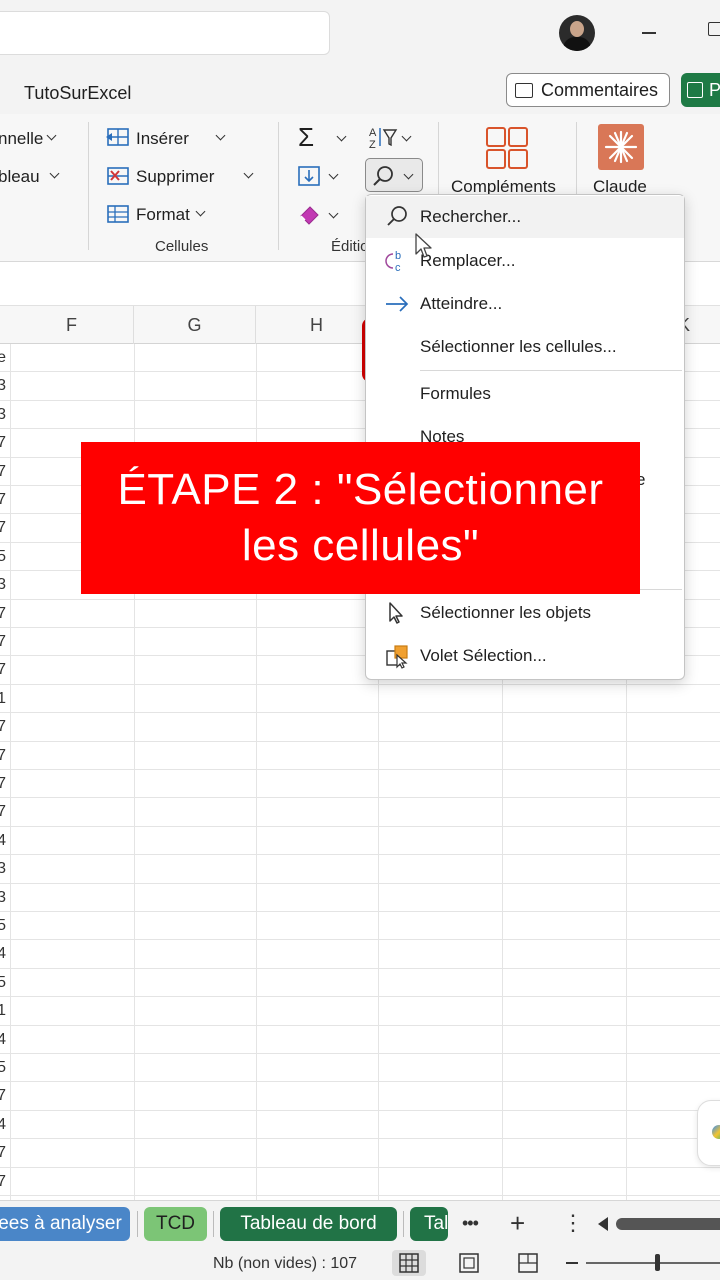  What do you see at coordinates (653, 1263) in the screenshot?
I see `zoom-slider` at bounding box center [653, 1263].